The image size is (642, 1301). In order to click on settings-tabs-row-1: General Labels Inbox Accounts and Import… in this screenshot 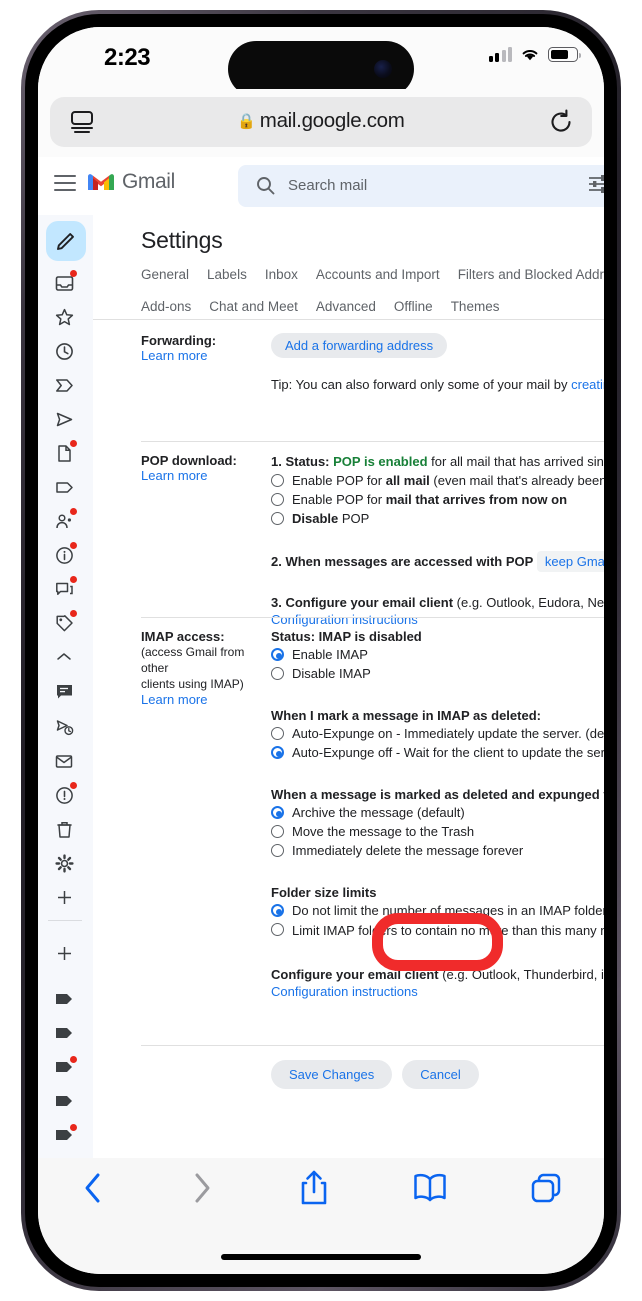, I will do `click(372, 280)`.